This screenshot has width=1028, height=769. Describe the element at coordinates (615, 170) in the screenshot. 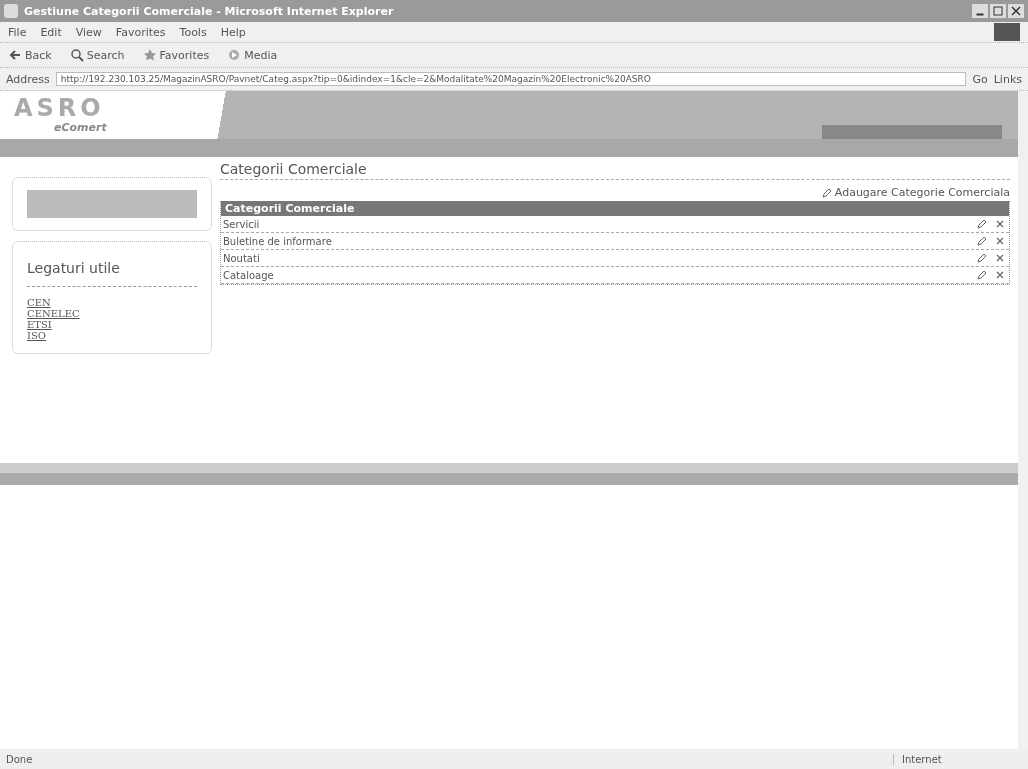

I see `page-heading: Categorii Comerciale` at that location.